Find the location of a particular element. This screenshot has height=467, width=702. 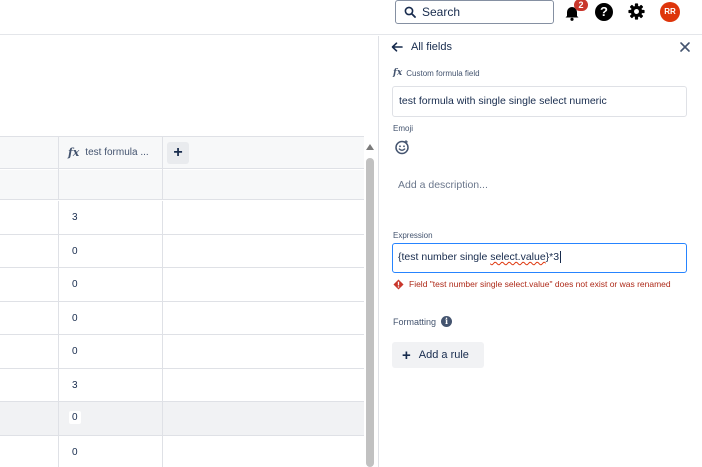

text-caret is located at coordinates (561, 257).